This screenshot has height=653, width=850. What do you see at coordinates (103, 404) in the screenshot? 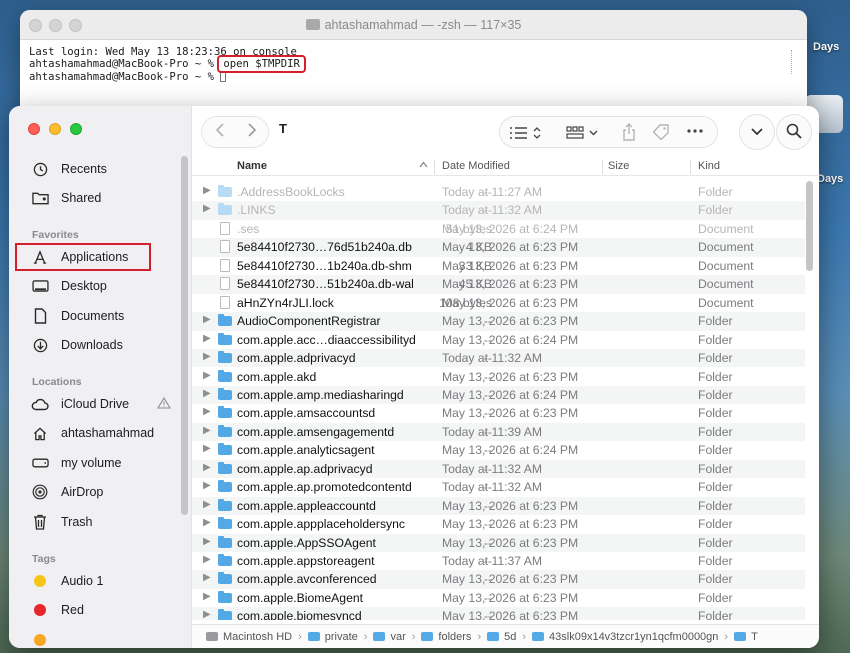
I see `sidebar-item-icloud-drive: iCloud Drive` at bounding box center [103, 404].